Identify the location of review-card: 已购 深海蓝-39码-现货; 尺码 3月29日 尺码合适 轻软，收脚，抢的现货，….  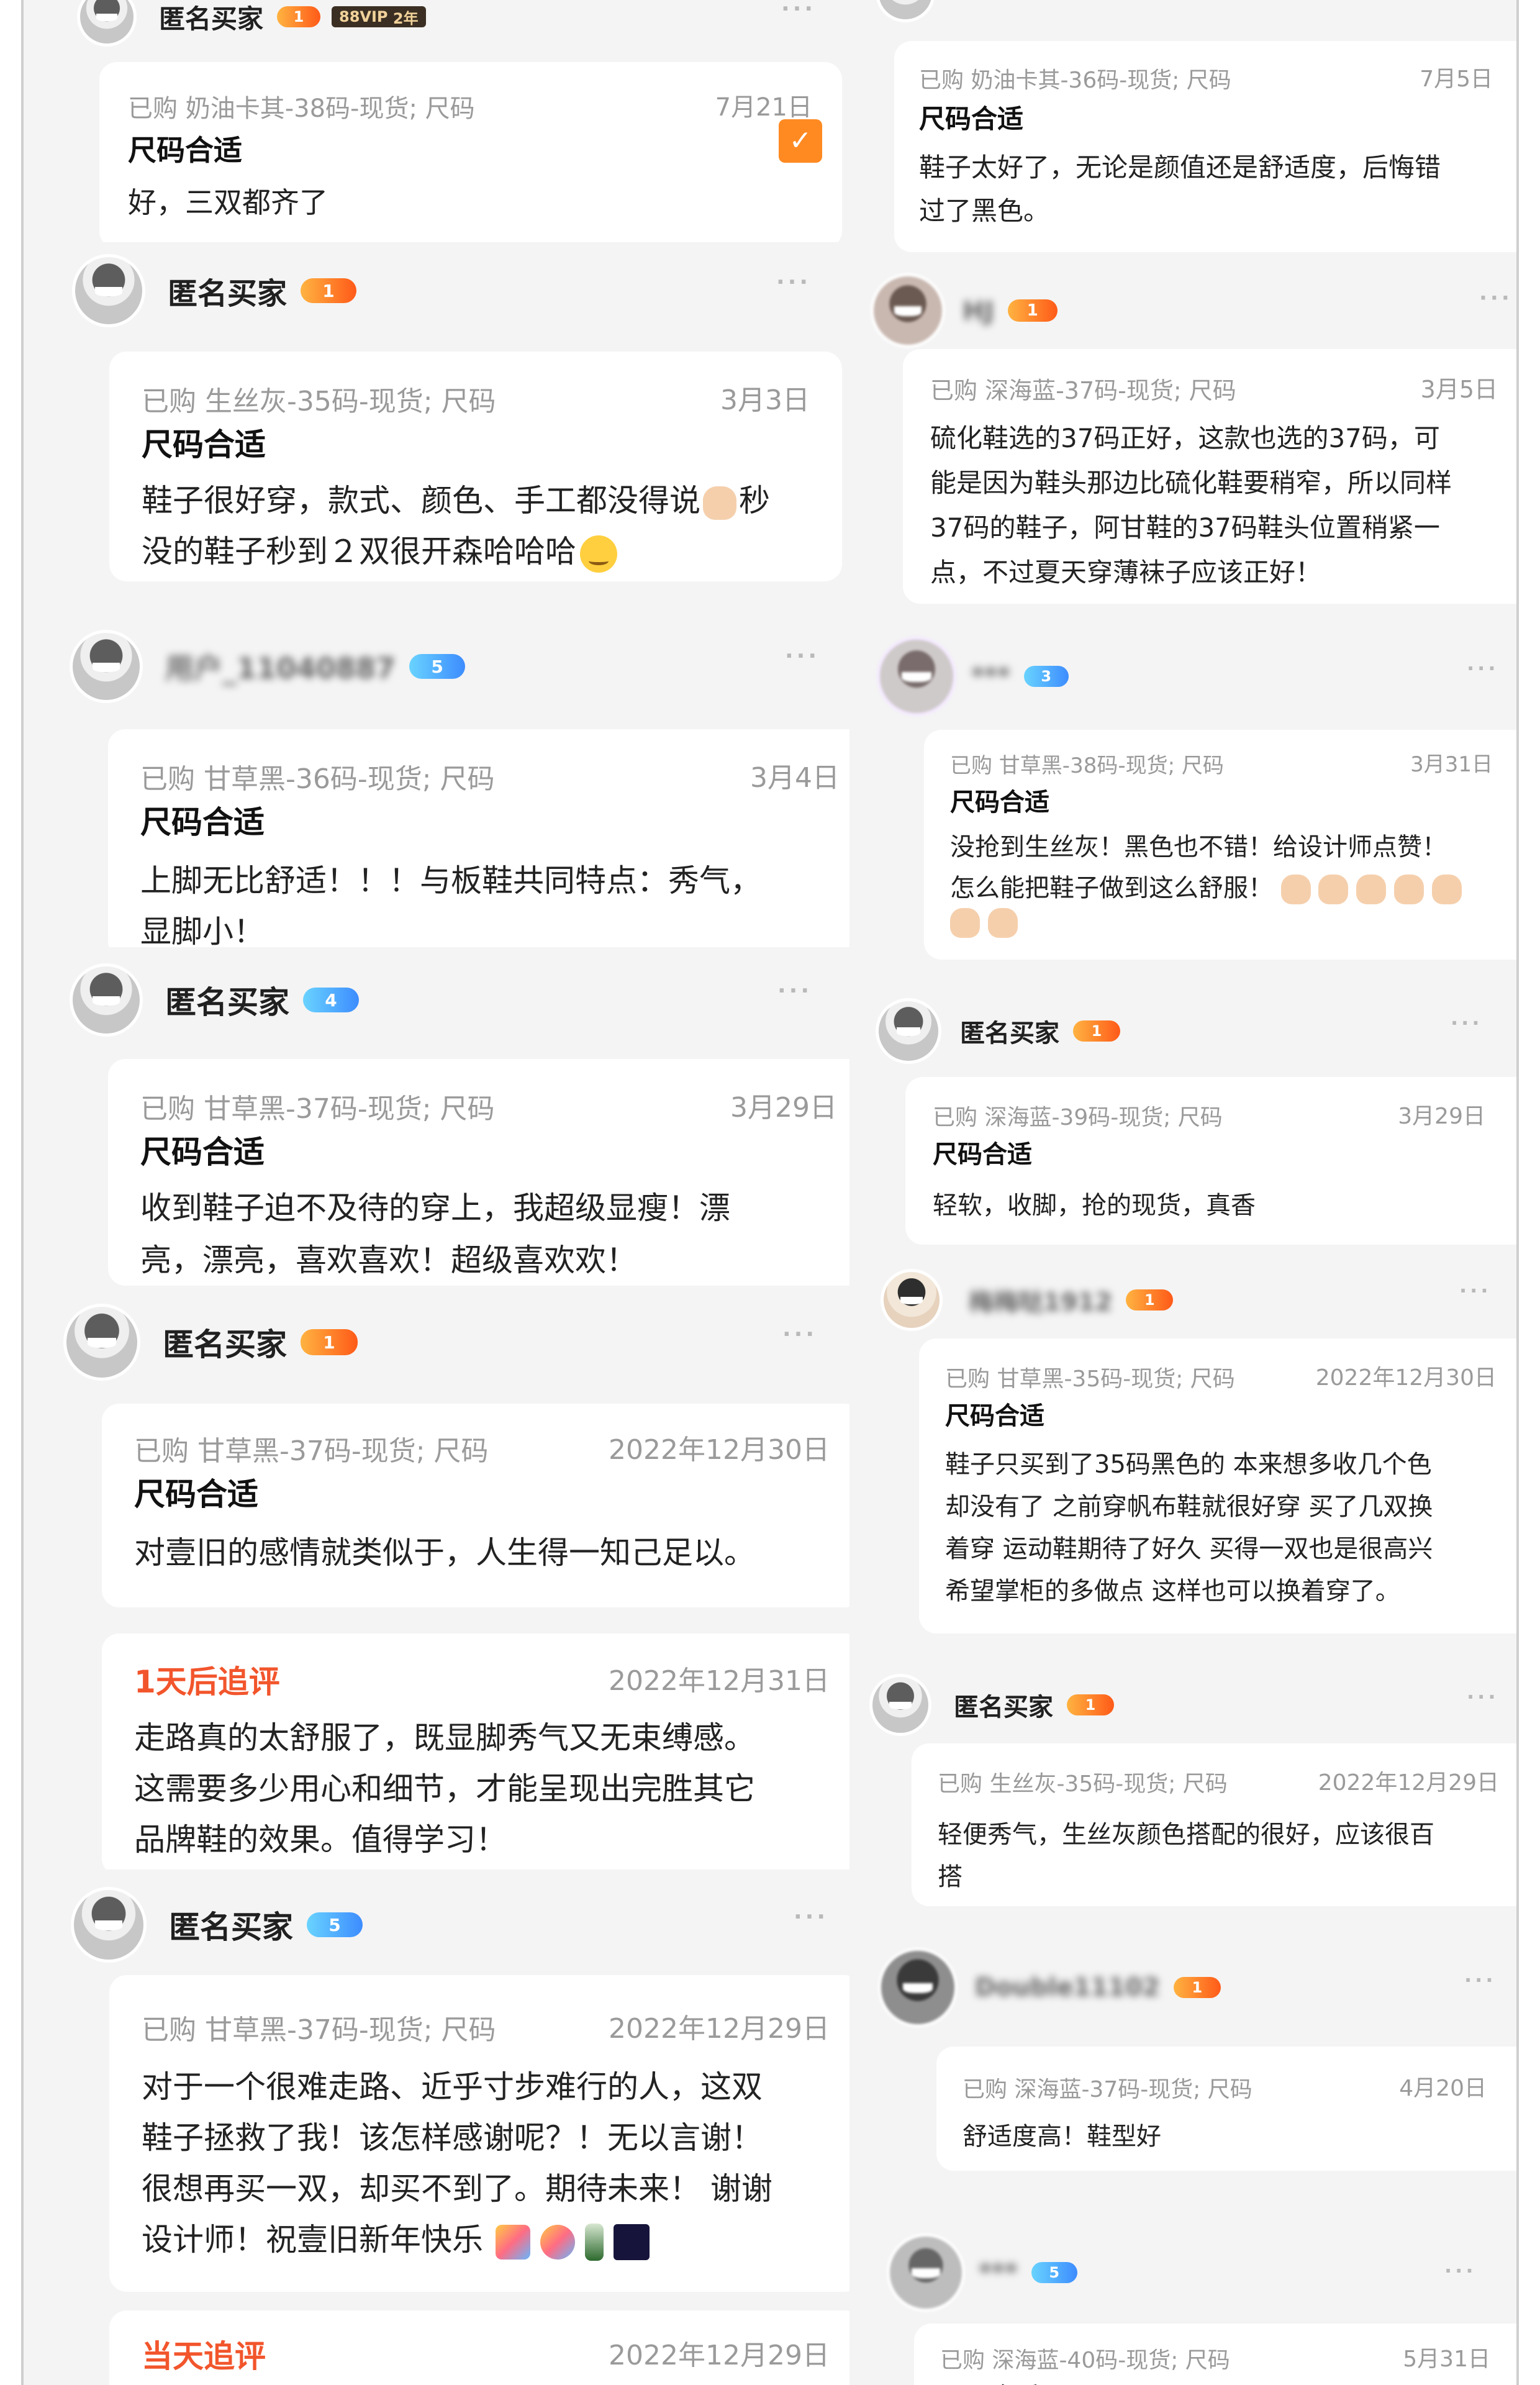
(1210, 1161).